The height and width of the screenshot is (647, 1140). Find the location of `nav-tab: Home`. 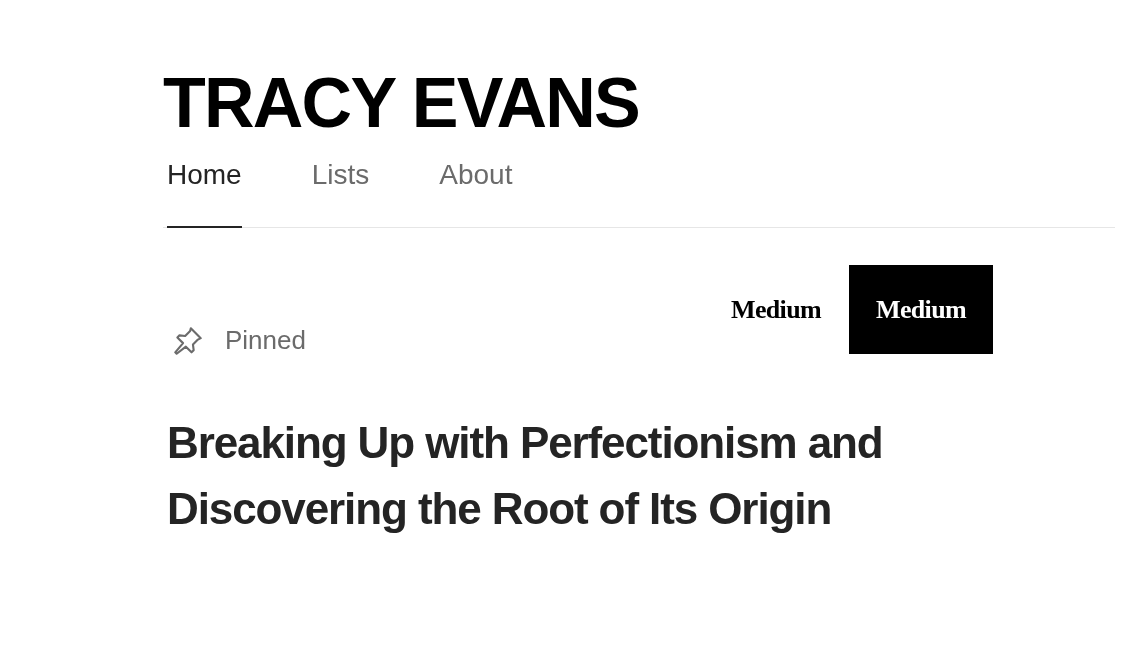

nav-tab: Home is located at coordinates (204, 191).